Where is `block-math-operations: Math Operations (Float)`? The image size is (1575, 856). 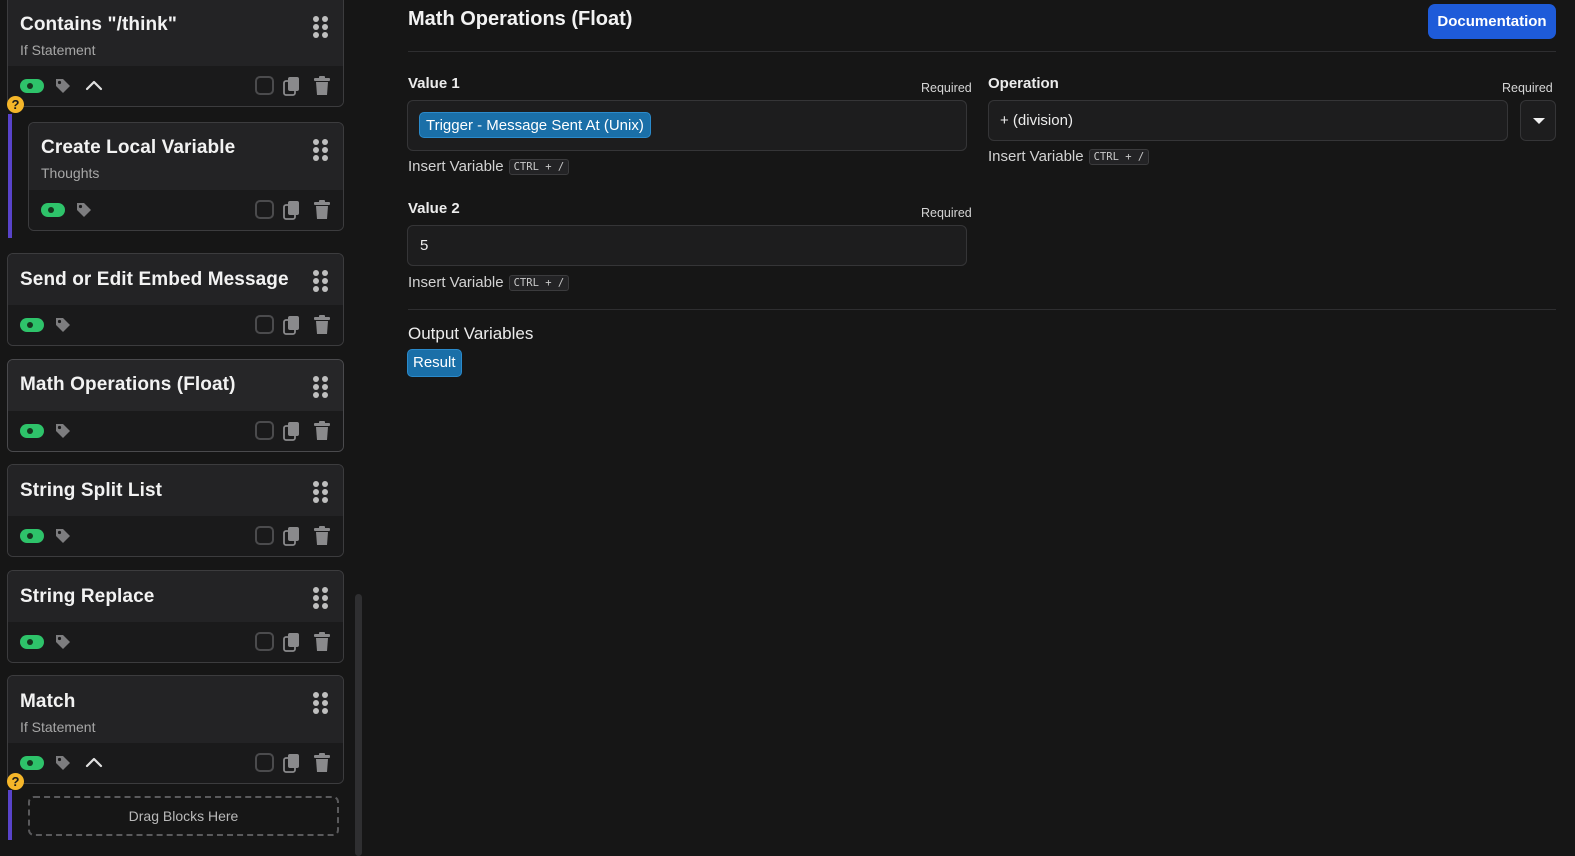 block-math-operations: Math Operations (Float) is located at coordinates (175, 405).